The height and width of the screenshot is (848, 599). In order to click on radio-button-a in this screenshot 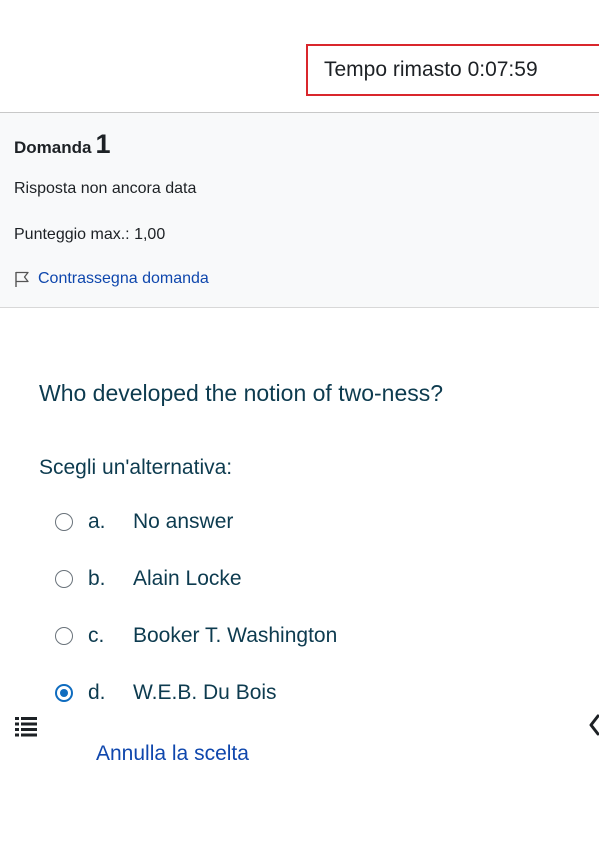, I will do `click(64, 522)`.